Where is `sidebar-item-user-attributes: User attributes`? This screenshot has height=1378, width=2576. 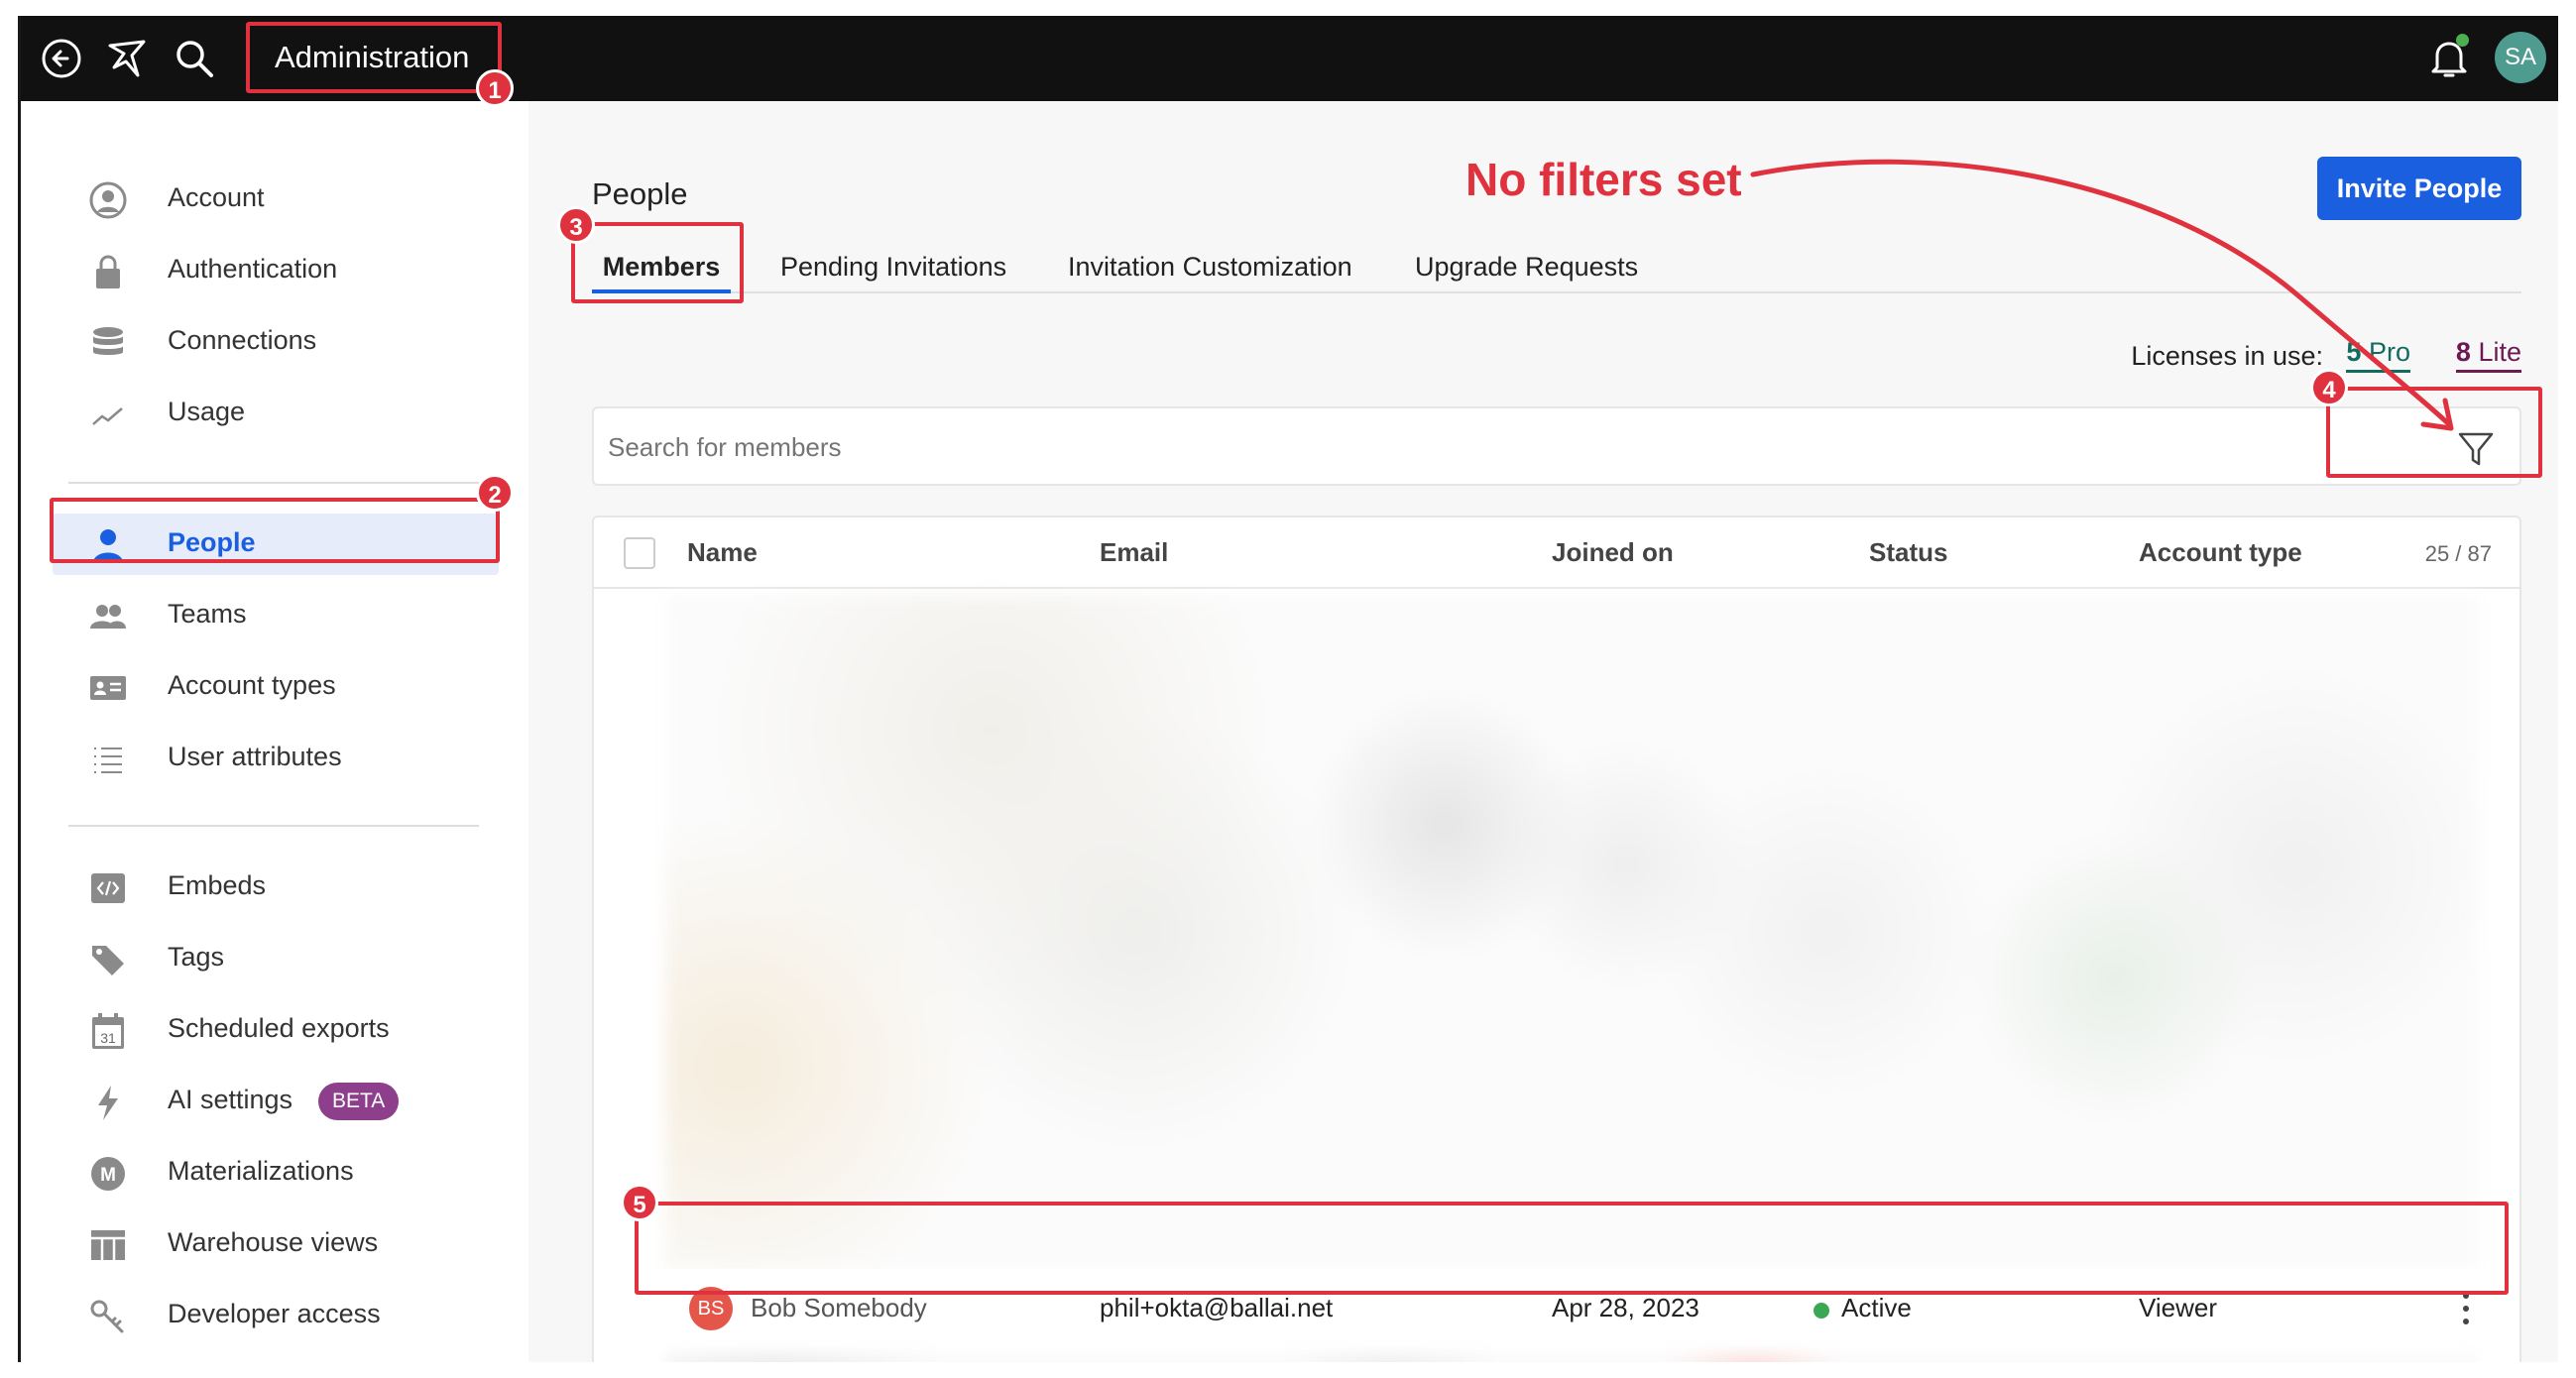
sidebar-item-user-attributes: User attributes is located at coordinates (276, 758).